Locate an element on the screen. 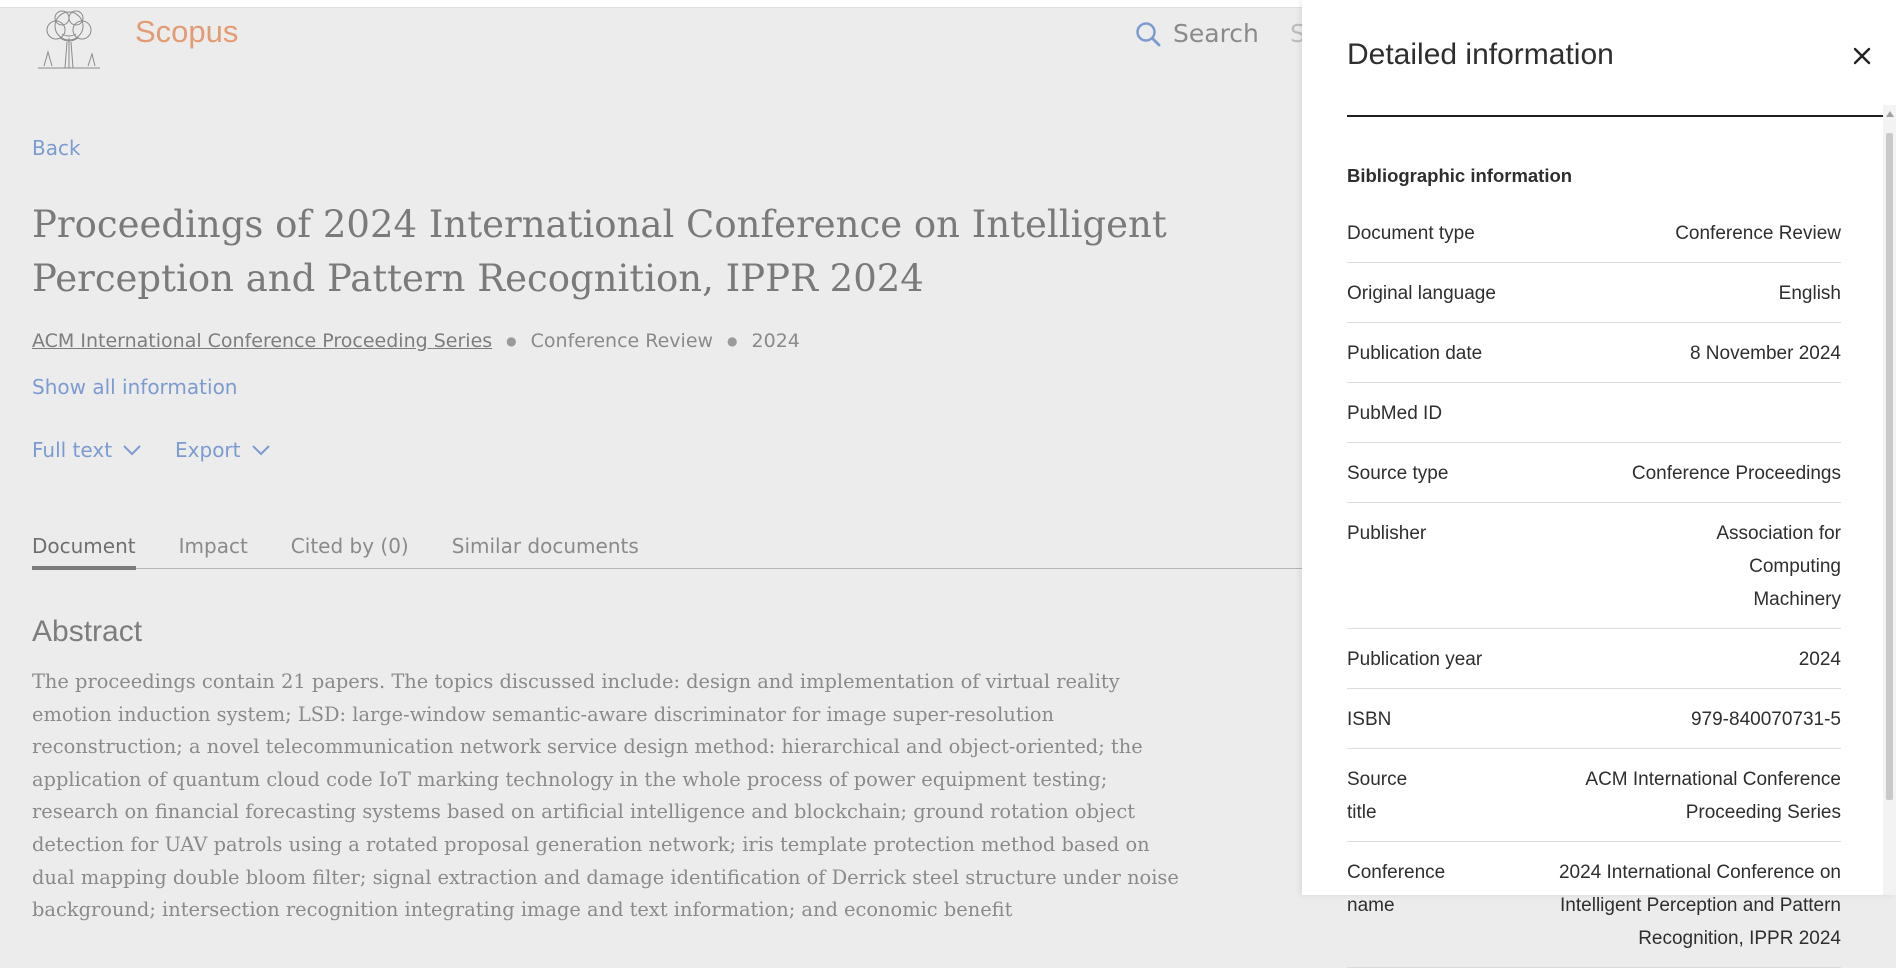  info-value: Conference Proceedings is located at coordinates (1736, 473).